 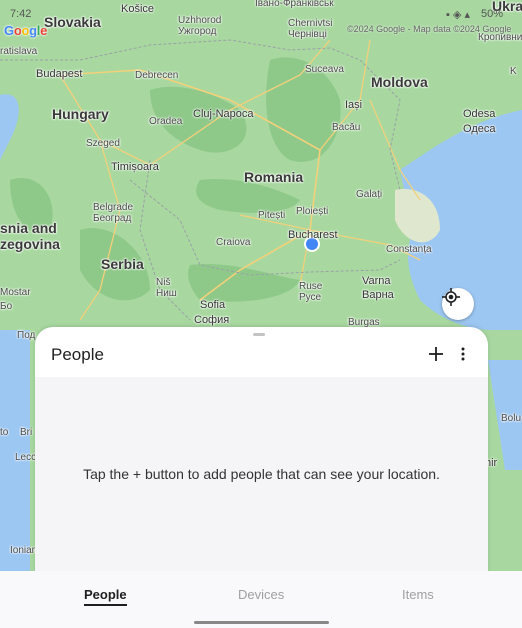 I want to click on map-label: Suceava, so click(x=324, y=69).